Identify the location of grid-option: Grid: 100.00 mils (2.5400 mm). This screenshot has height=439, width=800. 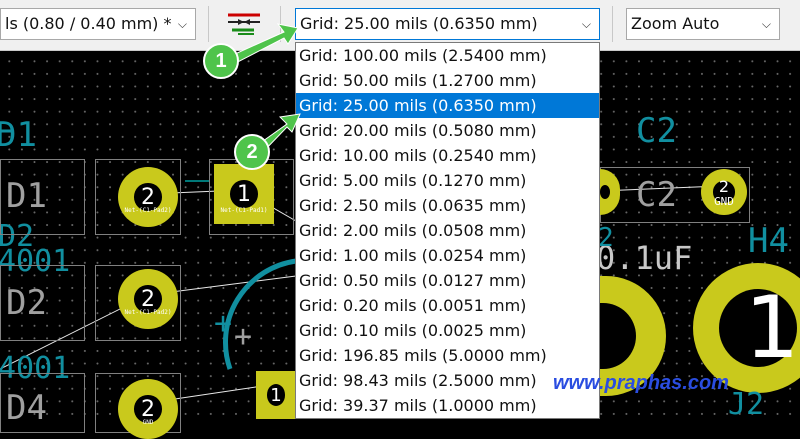
(447, 55).